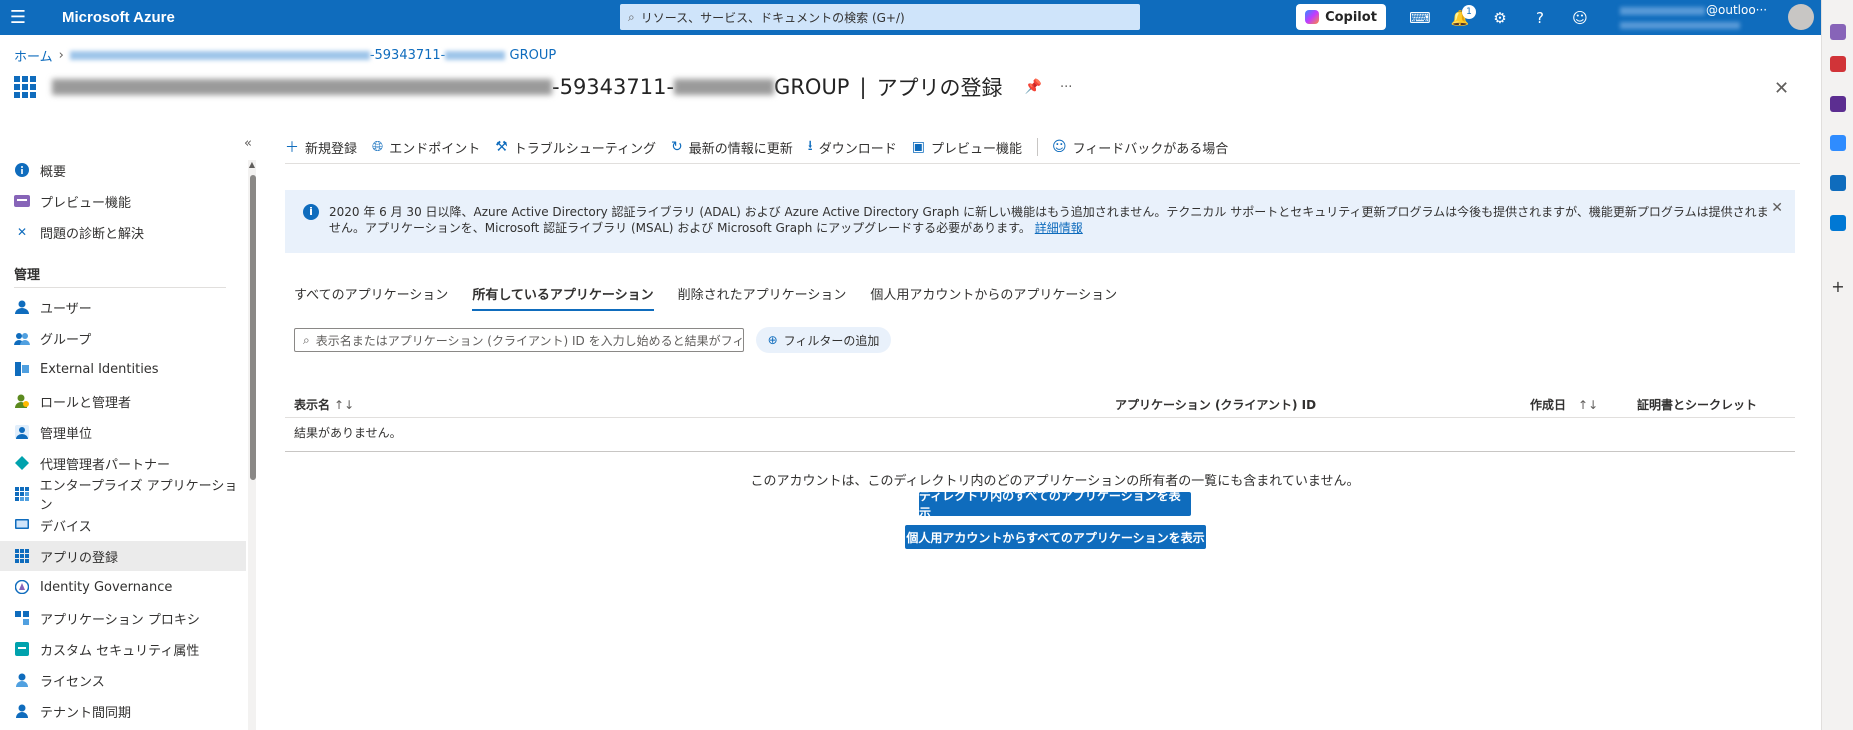 The image size is (1853, 730). What do you see at coordinates (22, 649) in the screenshot?
I see `custom-security-icon` at bounding box center [22, 649].